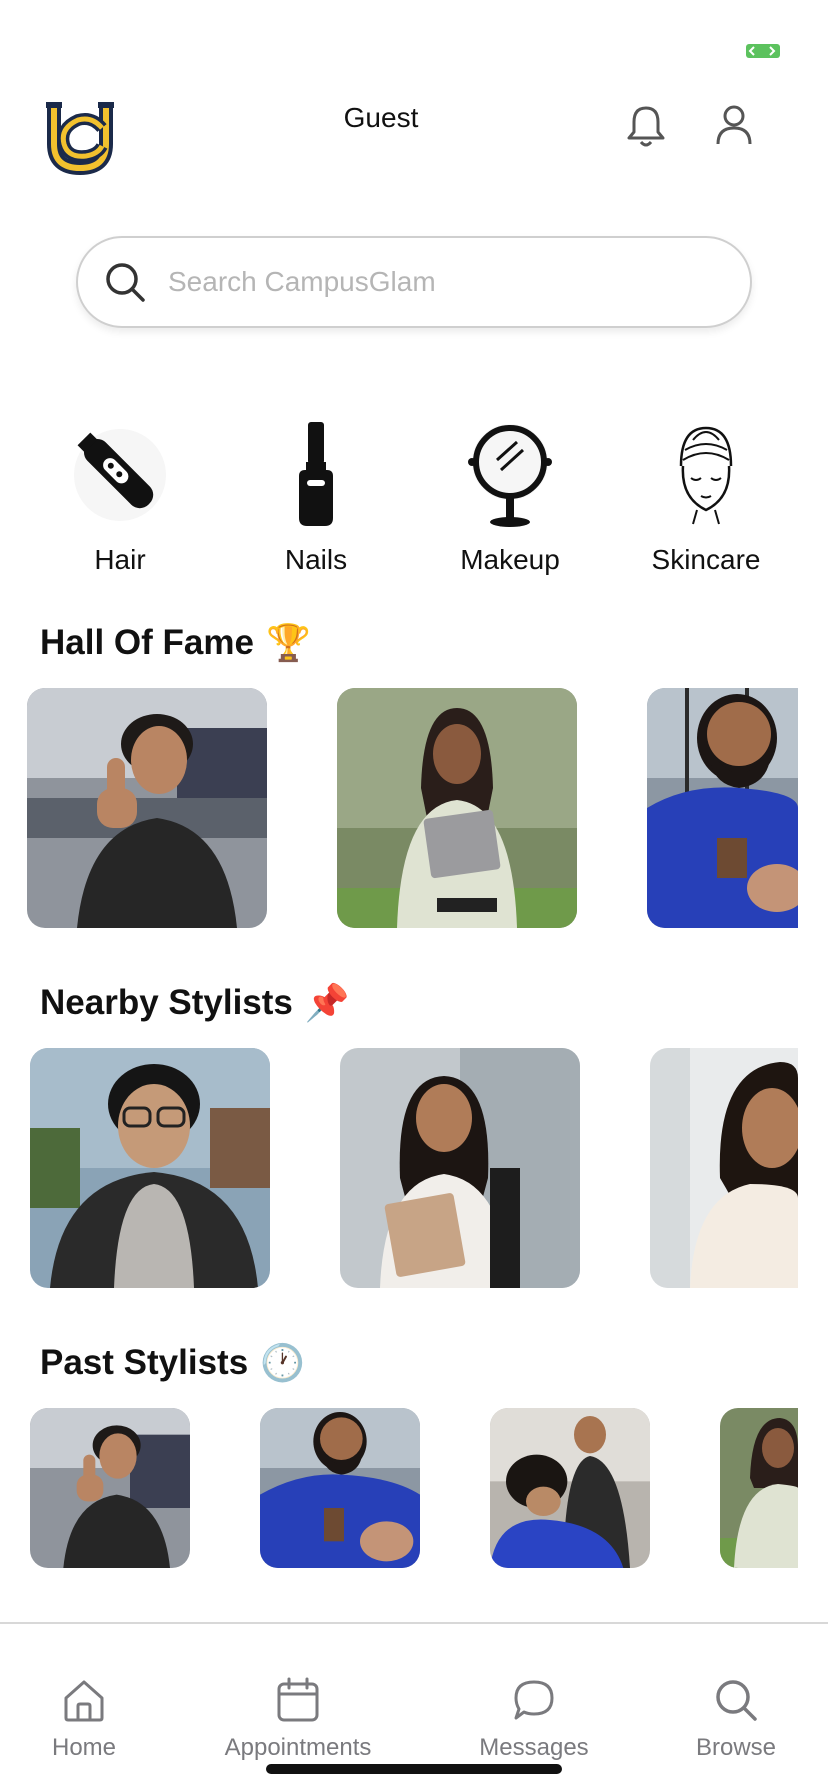 The height and width of the screenshot is (1792, 828). I want to click on profile-icon, so click(734, 126).